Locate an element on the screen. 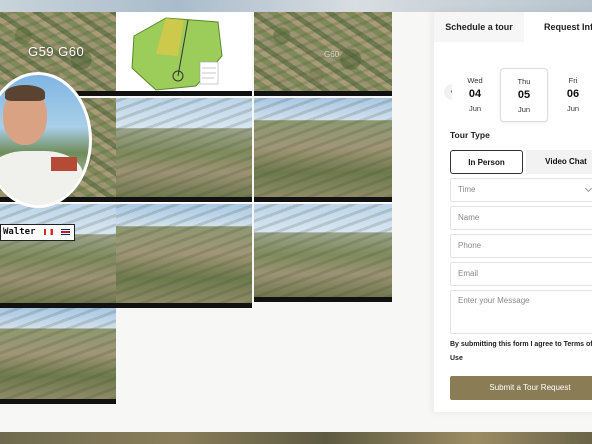 The height and width of the screenshot is (444, 592). date-option: Fri 06 Jun is located at coordinates (571, 94).